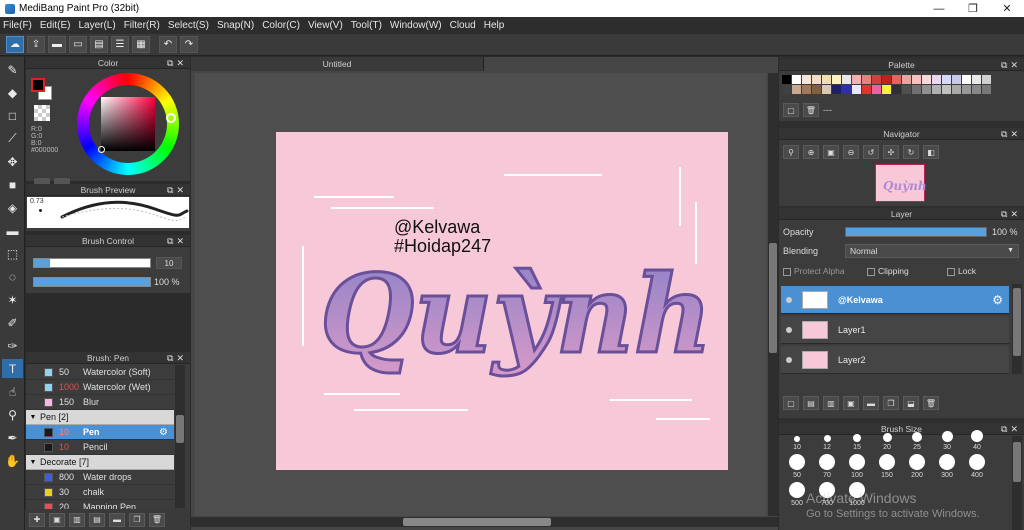  What do you see at coordinates (12, 437) in the screenshot?
I see `pen-tool-icon: ✒` at bounding box center [12, 437].